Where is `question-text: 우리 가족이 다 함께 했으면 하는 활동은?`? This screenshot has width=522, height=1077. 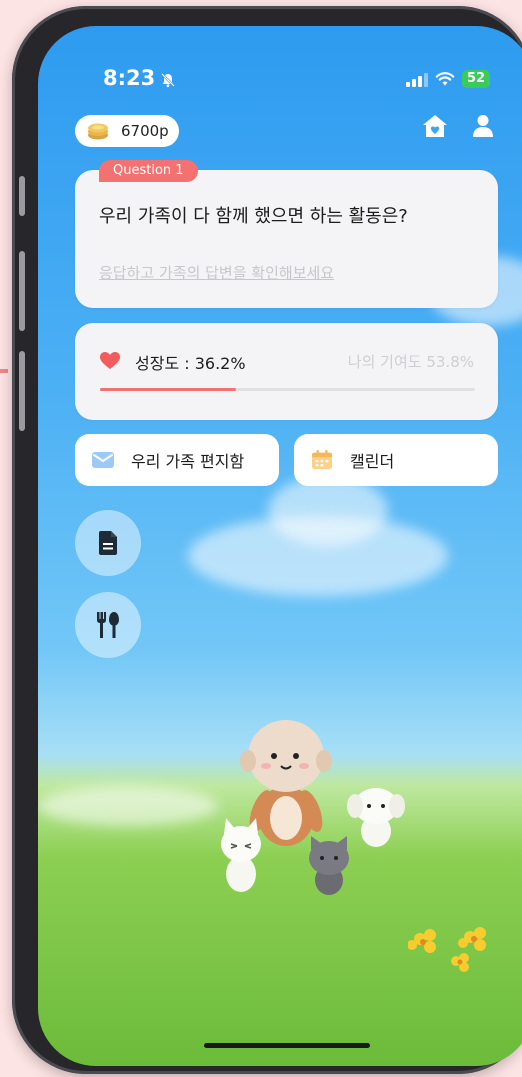 question-text: 우리 가족이 다 함께 했으면 하는 활동은? is located at coordinates (253, 216).